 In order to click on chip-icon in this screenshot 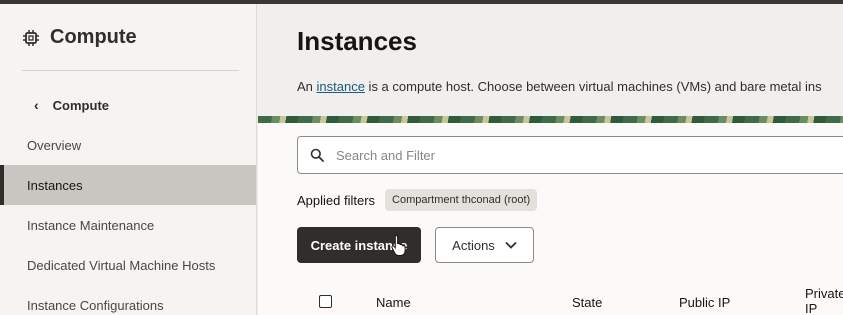, I will do `click(31, 37)`.